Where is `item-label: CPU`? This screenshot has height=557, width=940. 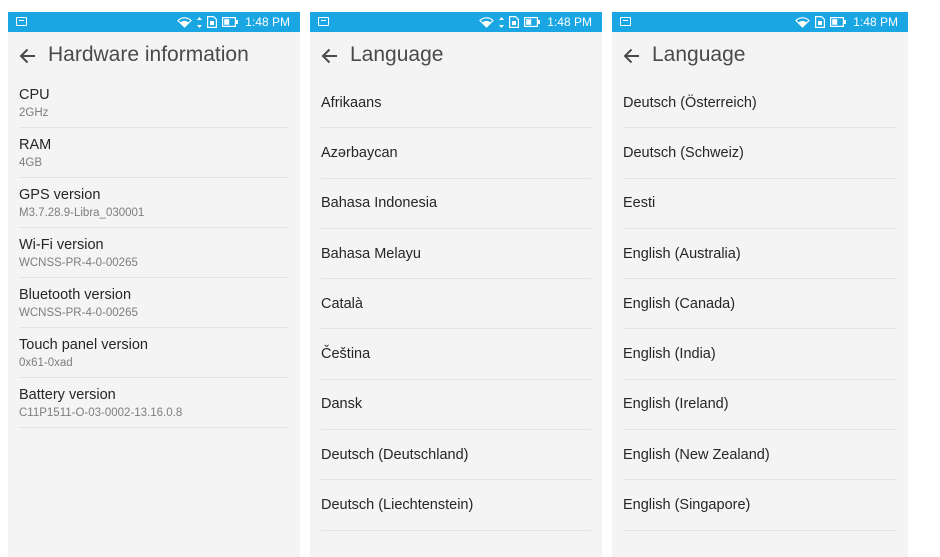
item-label: CPU is located at coordinates (34, 95).